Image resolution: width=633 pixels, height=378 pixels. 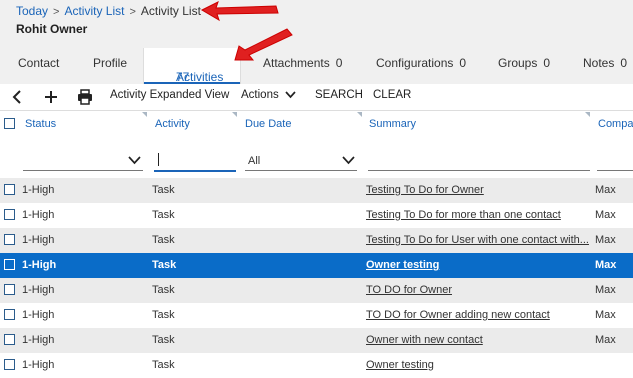 I want to click on summary-link: TO DO for Owner adding new contact, so click(x=458, y=315).